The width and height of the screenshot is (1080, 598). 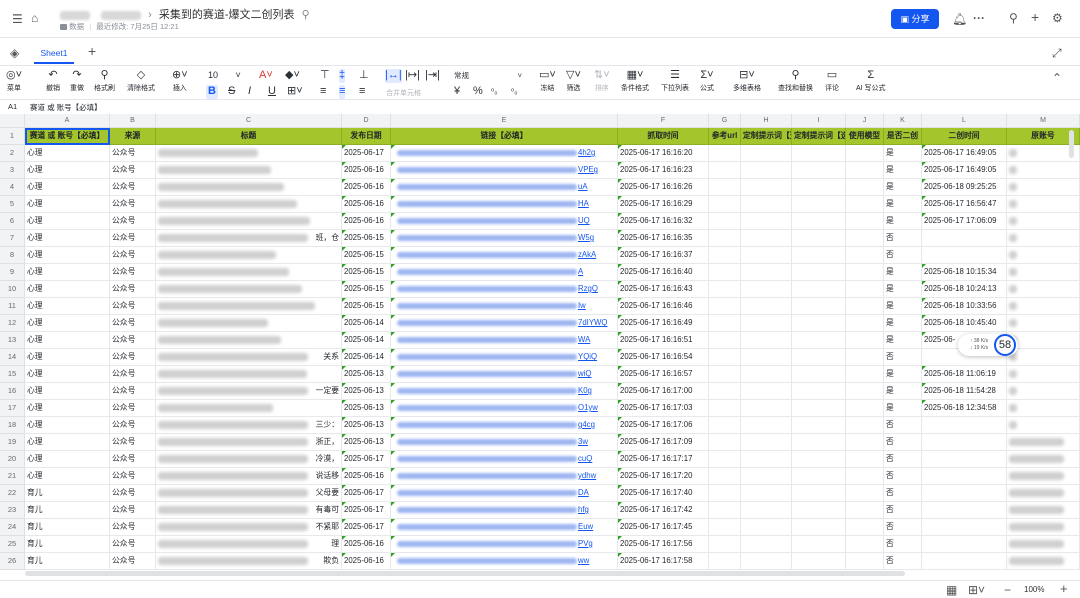 What do you see at coordinates (364, 76) in the screenshot?
I see `align-bottom-button: ⊥` at bounding box center [364, 76].